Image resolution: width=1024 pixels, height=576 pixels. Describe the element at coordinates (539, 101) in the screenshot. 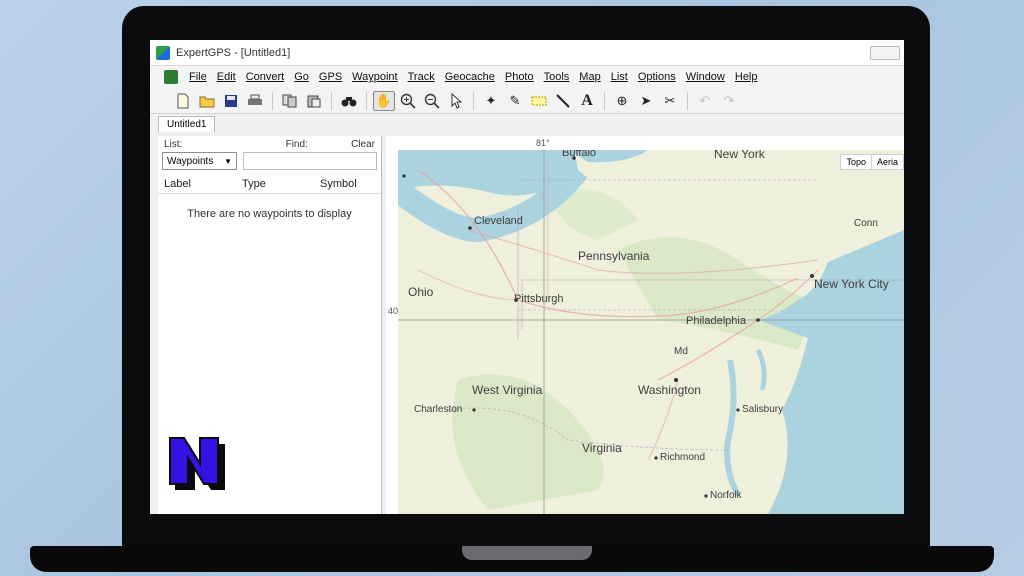

I see `rectangle-select-icon` at that location.